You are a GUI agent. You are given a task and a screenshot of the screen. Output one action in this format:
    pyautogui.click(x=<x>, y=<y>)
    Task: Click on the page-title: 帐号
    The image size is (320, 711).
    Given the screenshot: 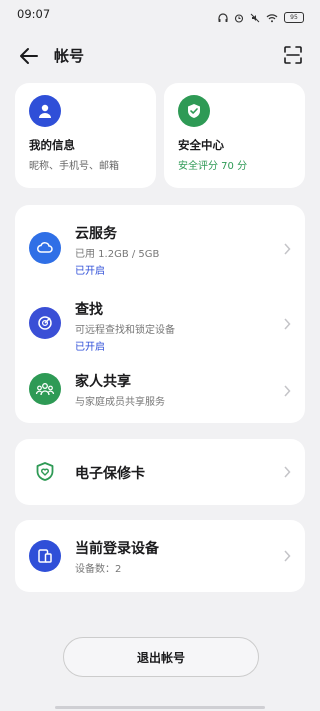 What is the action you would take?
    pyautogui.click(x=69, y=56)
    